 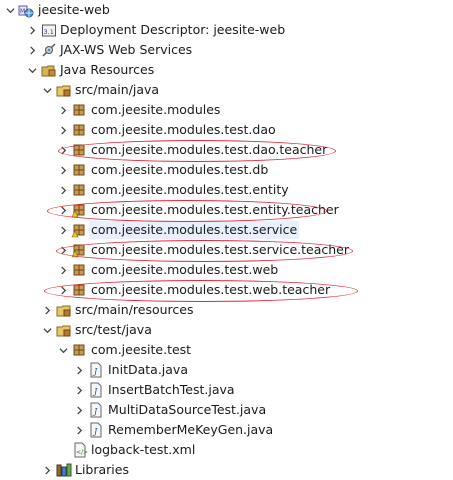 What do you see at coordinates (117, 89) in the screenshot?
I see `tree-label: src/main/java` at bounding box center [117, 89].